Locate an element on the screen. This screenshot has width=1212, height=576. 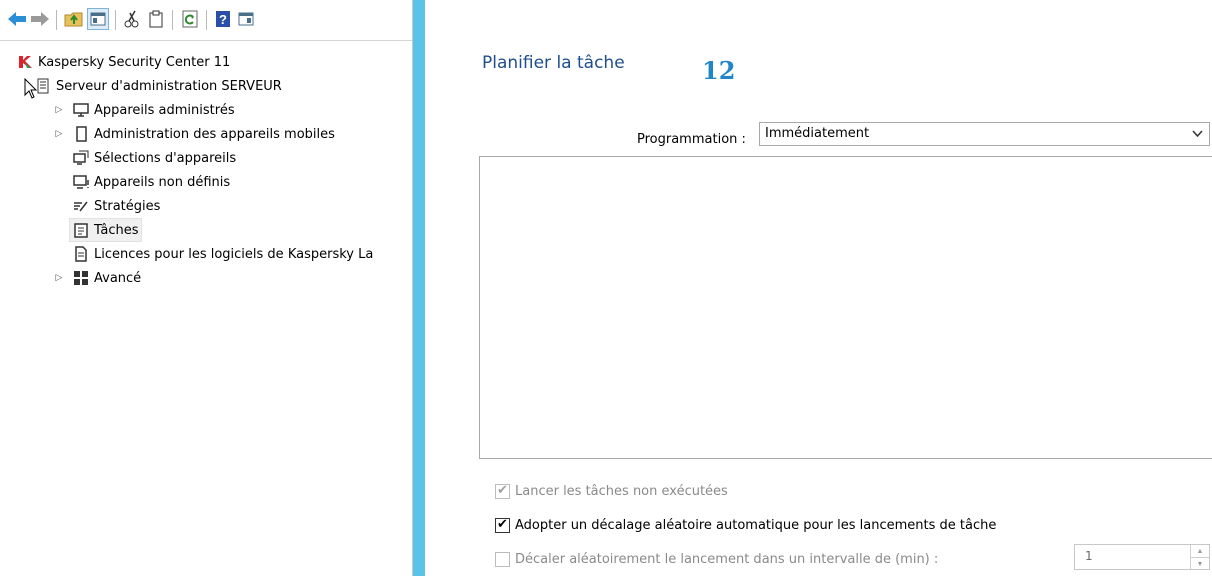
step-number: 12 is located at coordinates (719, 70).